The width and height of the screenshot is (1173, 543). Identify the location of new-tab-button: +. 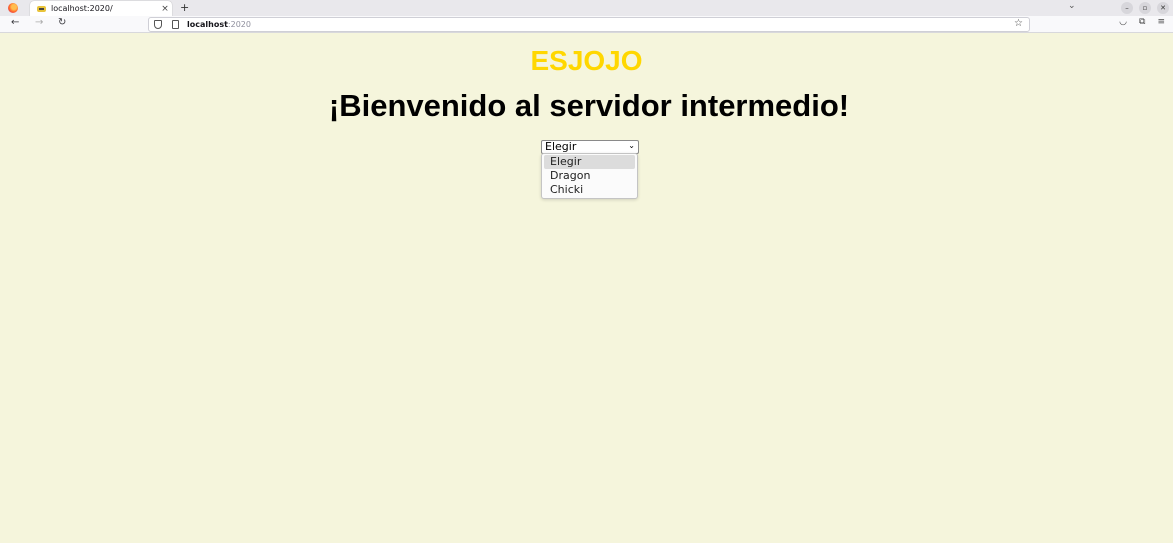
(184, 7).